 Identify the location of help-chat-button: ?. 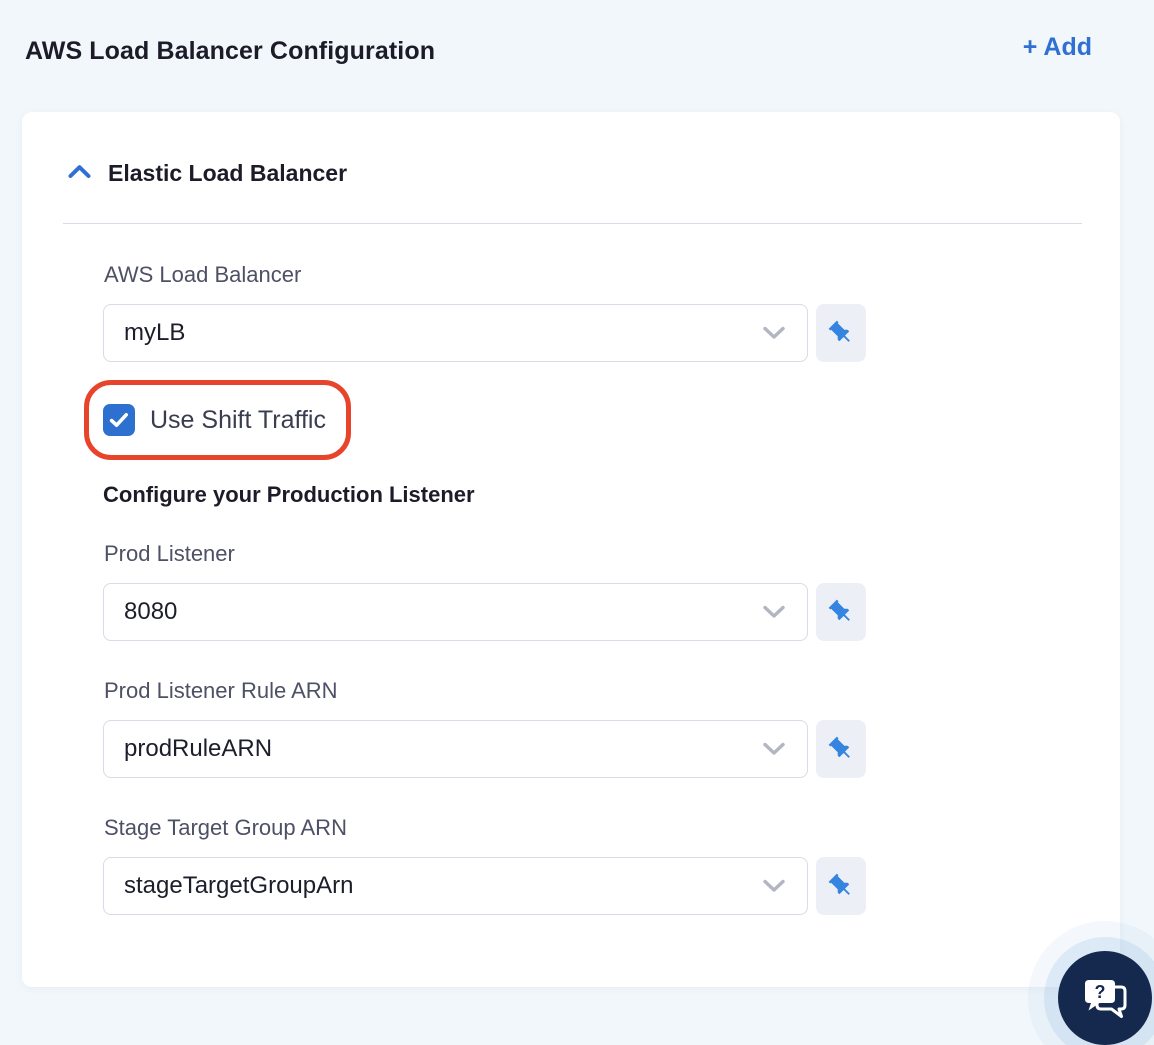
(1105, 998).